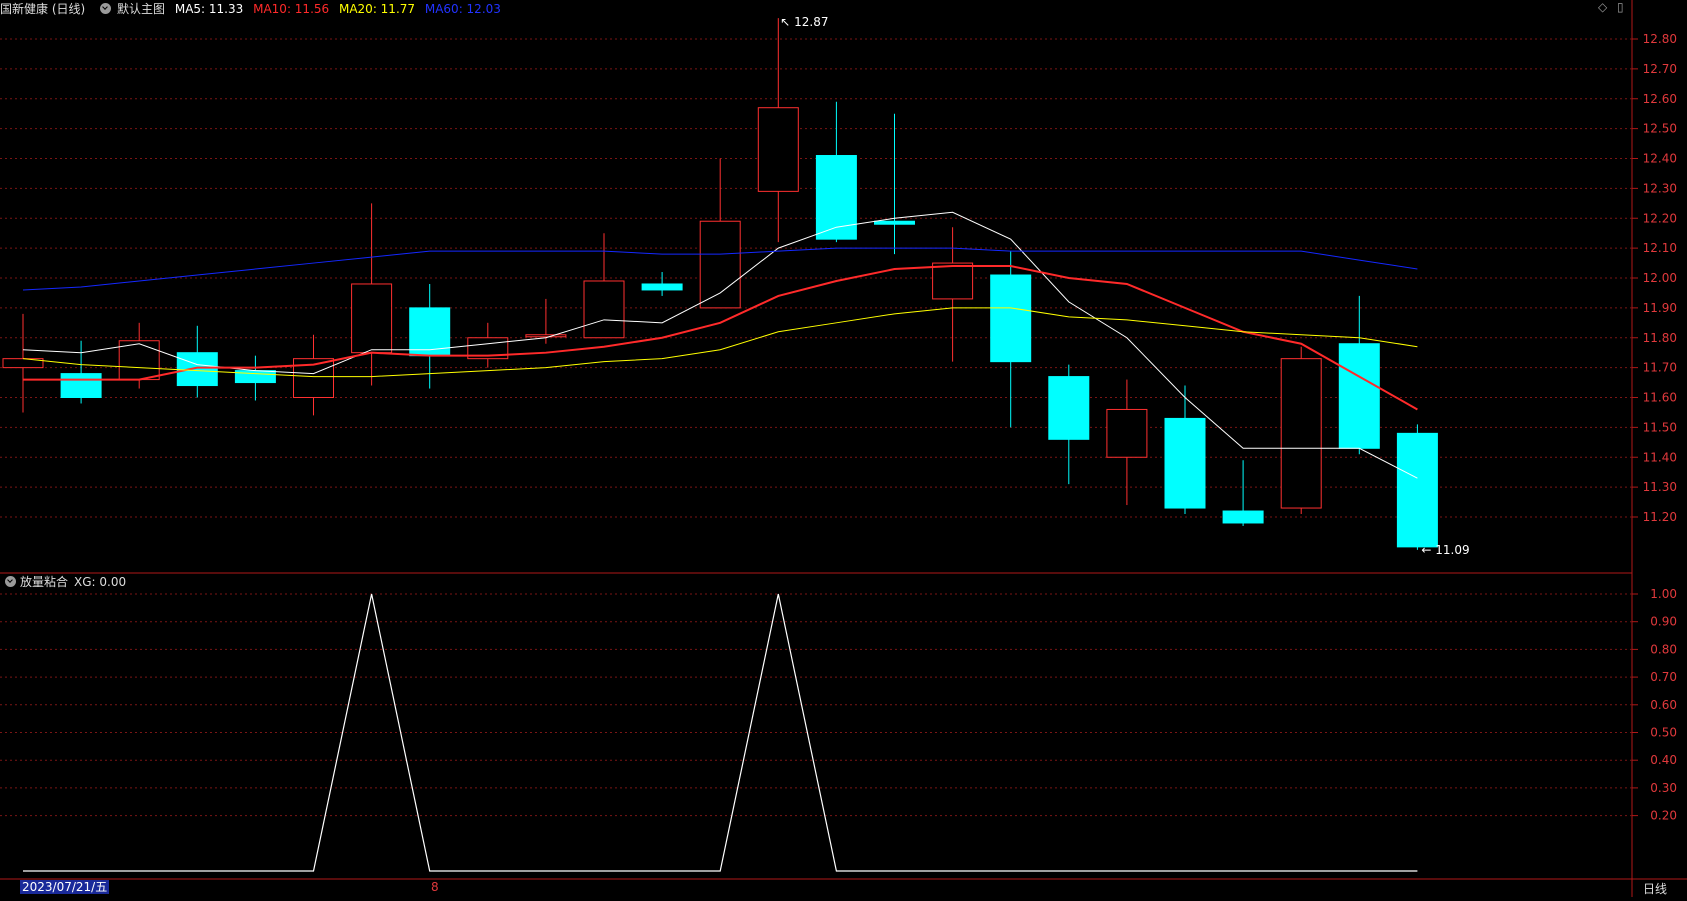 Image resolution: width=1687 pixels, height=901 pixels. I want to click on price-tick-label: 11.40, so click(1660, 457).